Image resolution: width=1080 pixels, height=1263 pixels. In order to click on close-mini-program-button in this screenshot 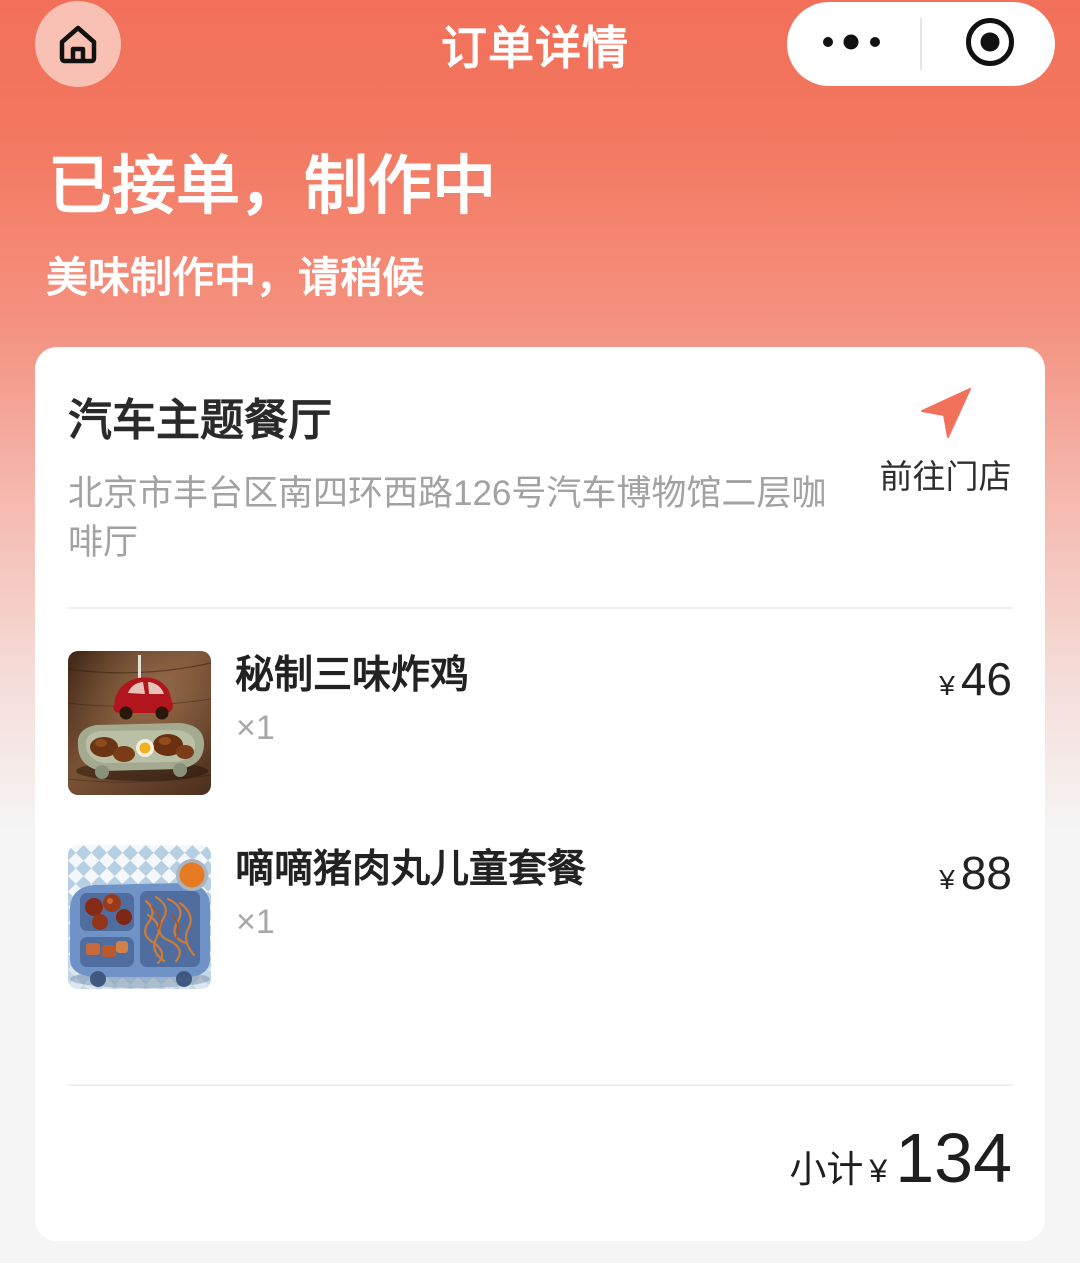, I will do `click(990, 44)`.